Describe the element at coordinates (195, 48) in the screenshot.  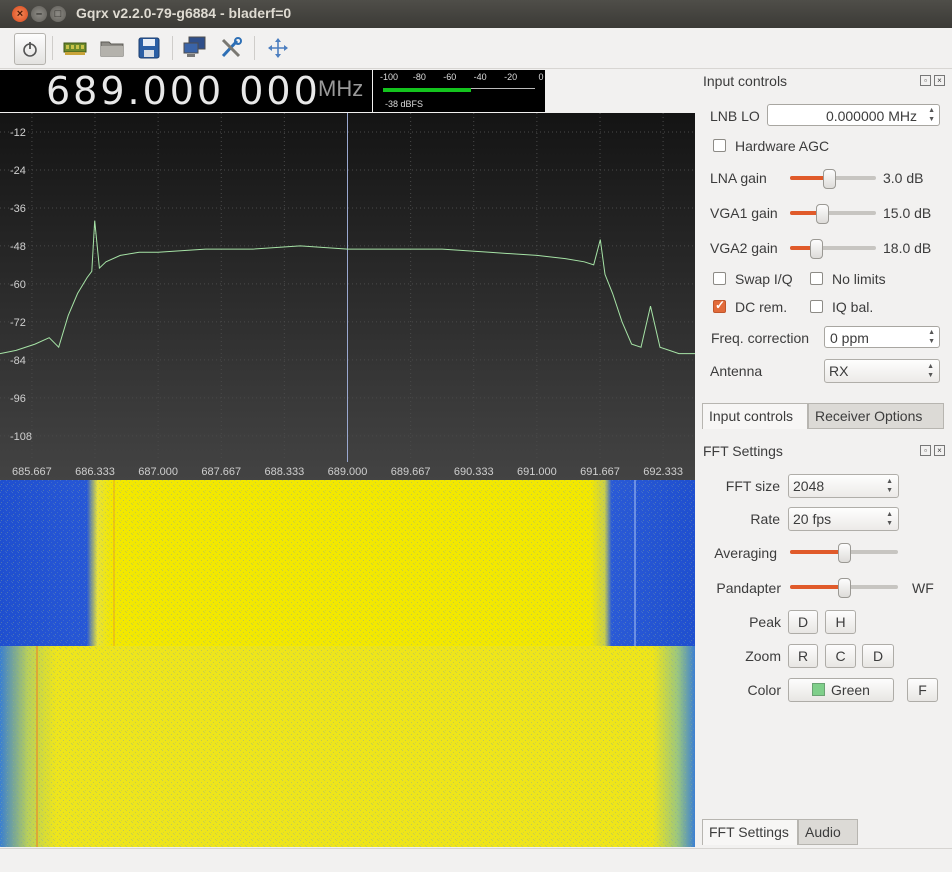
I see `remote-control-button` at that location.